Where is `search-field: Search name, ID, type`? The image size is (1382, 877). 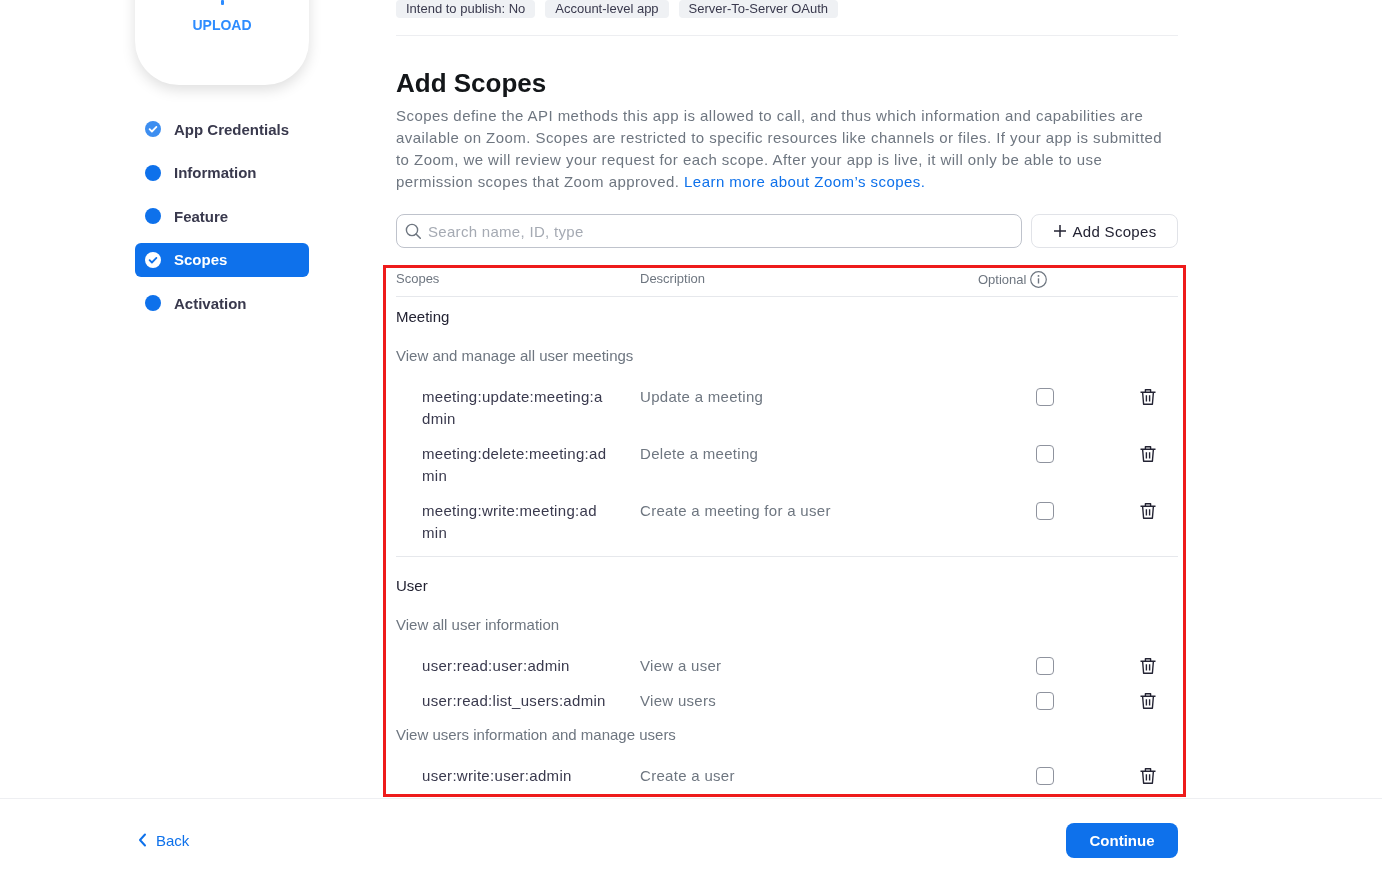 search-field: Search name, ID, type is located at coordinates (709, 231).